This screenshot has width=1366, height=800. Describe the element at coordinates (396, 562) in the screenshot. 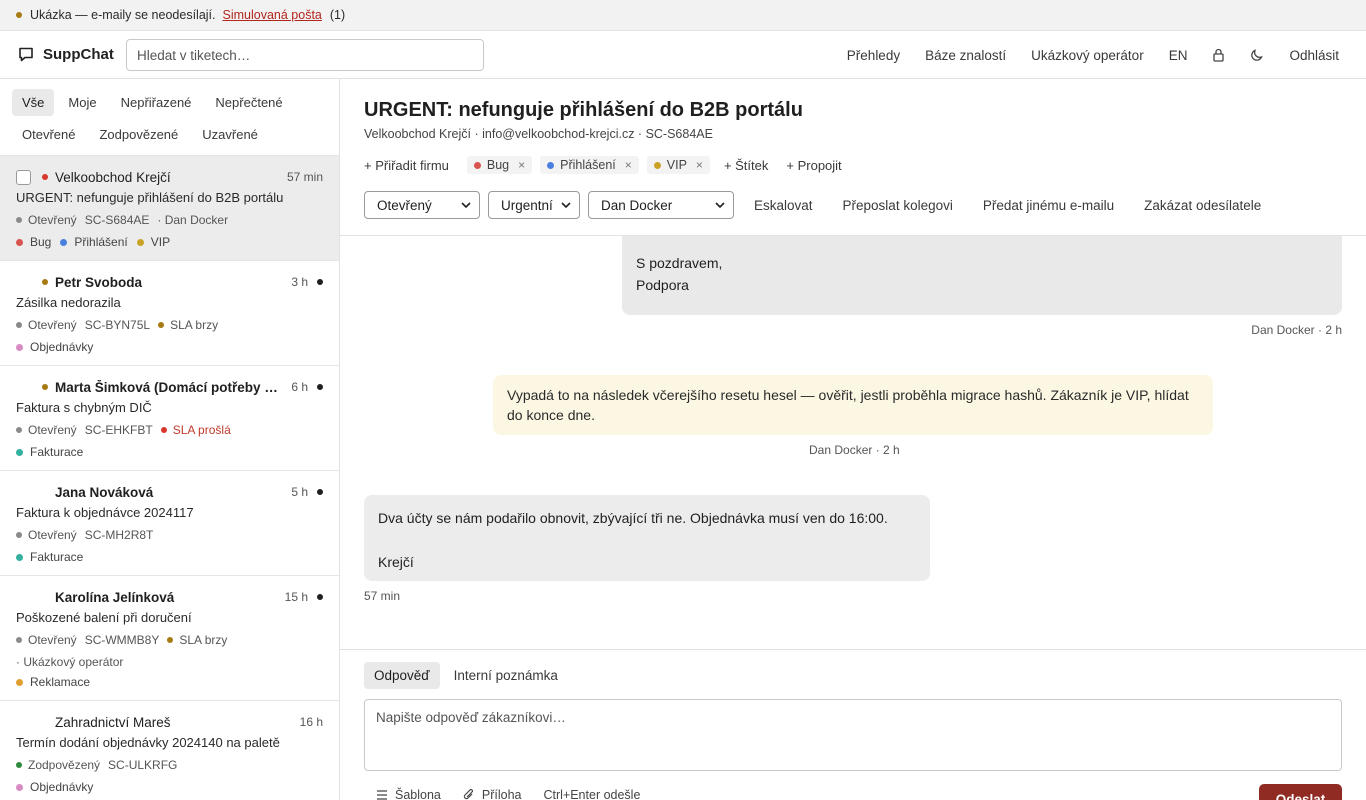

I see `message-line: Krejčí` at that location.